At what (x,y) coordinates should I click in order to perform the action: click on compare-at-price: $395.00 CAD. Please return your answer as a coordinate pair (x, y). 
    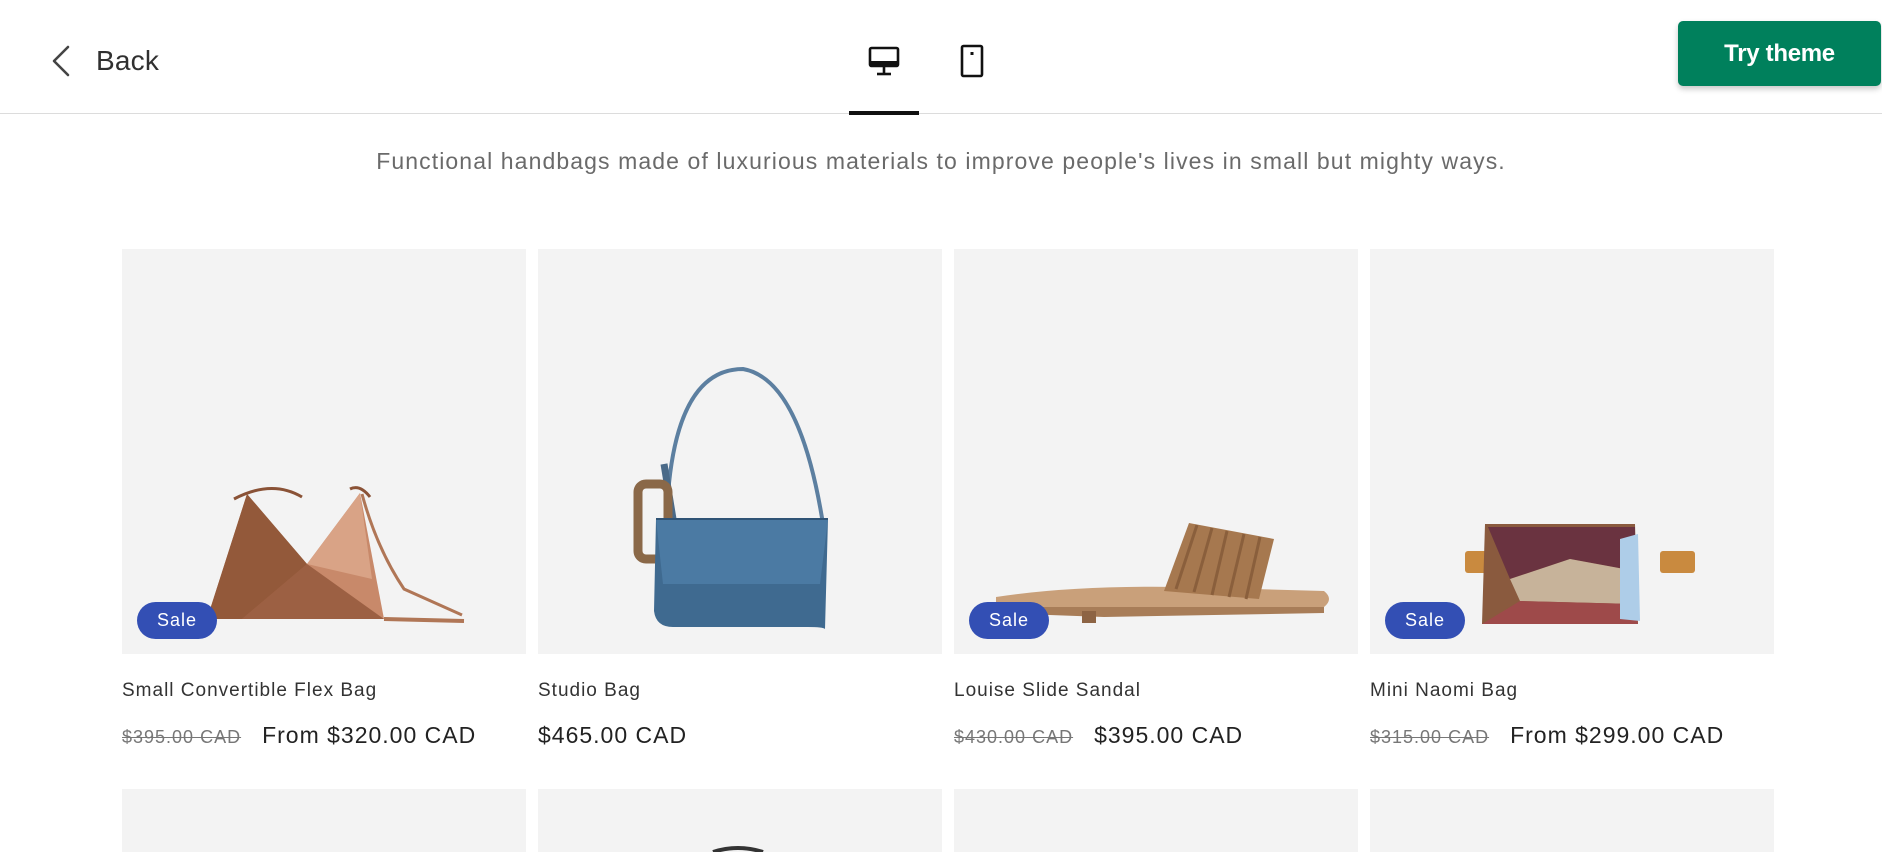
    Looking at the image, I should click on (182, 737).